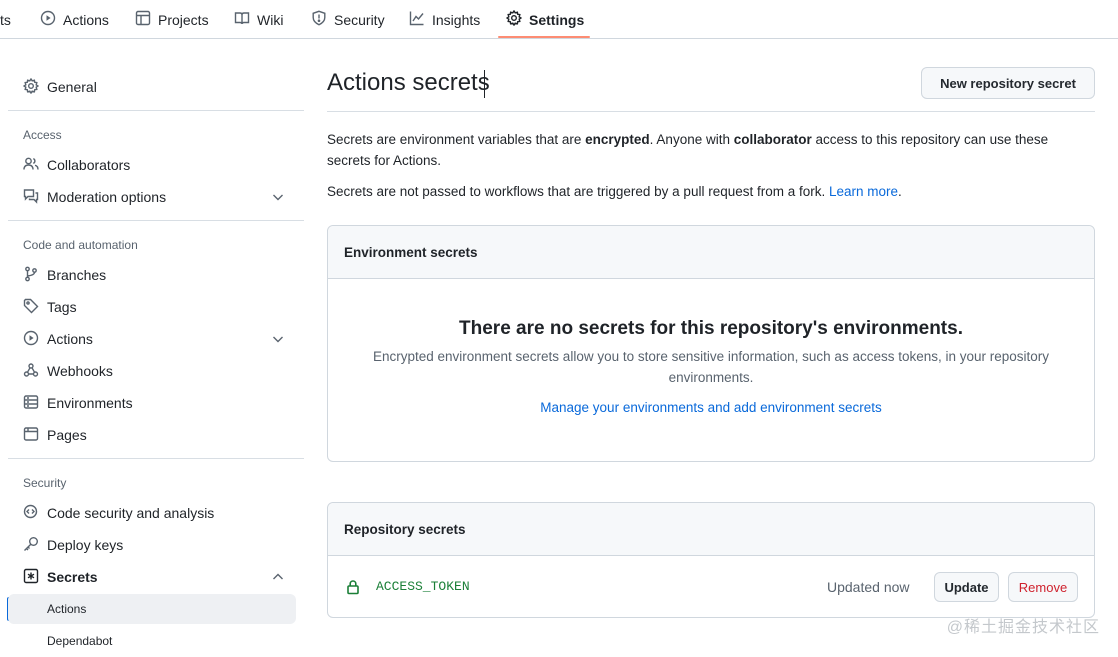 The width and height of the screenshot is (1118, 657). I want to click on sidebar-item-moderation: Moderation options, so click(152, 197).